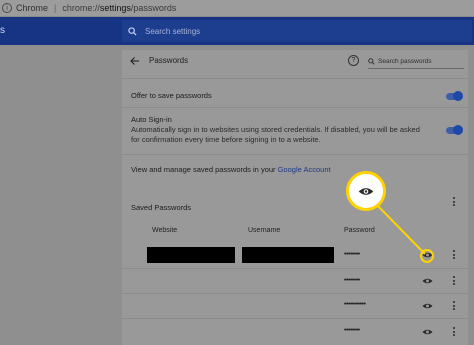 The width and height of the screenshot is (474, 345). I want to click on redacted-username, so click(288, 255).